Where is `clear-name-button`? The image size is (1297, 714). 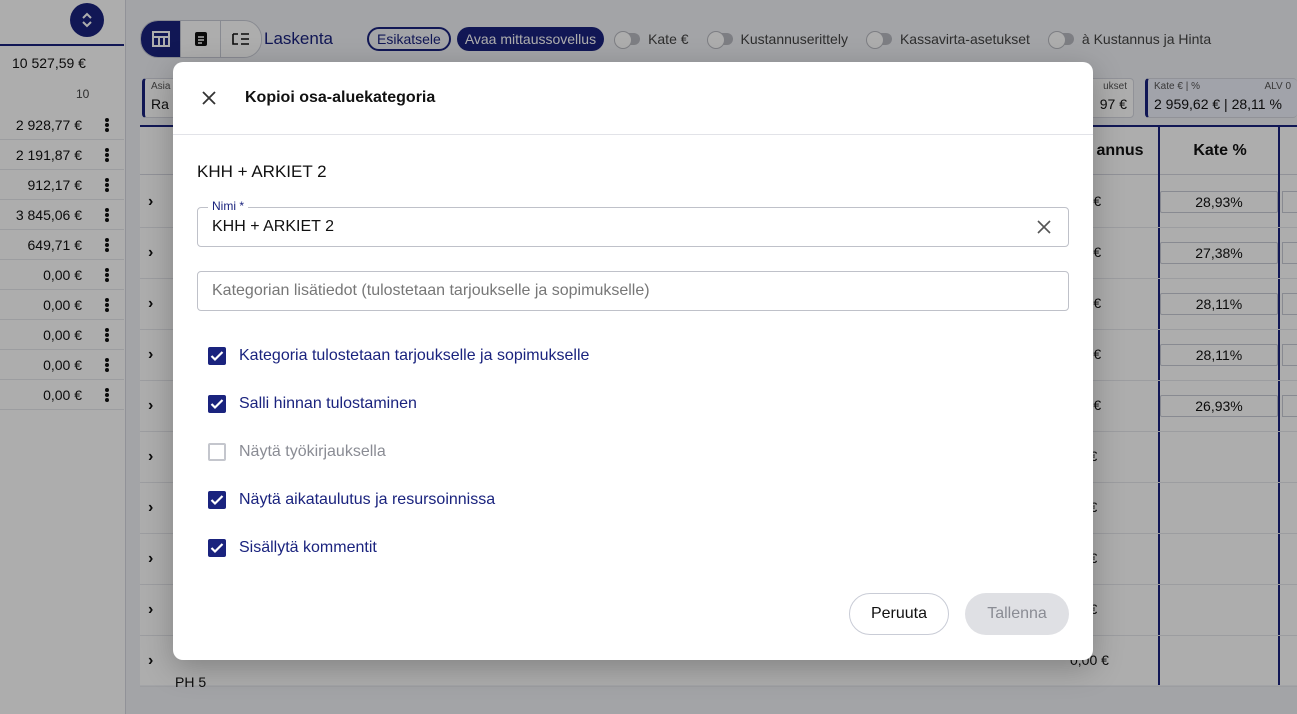 clear-name-button is located at coordinates (1044, 227).